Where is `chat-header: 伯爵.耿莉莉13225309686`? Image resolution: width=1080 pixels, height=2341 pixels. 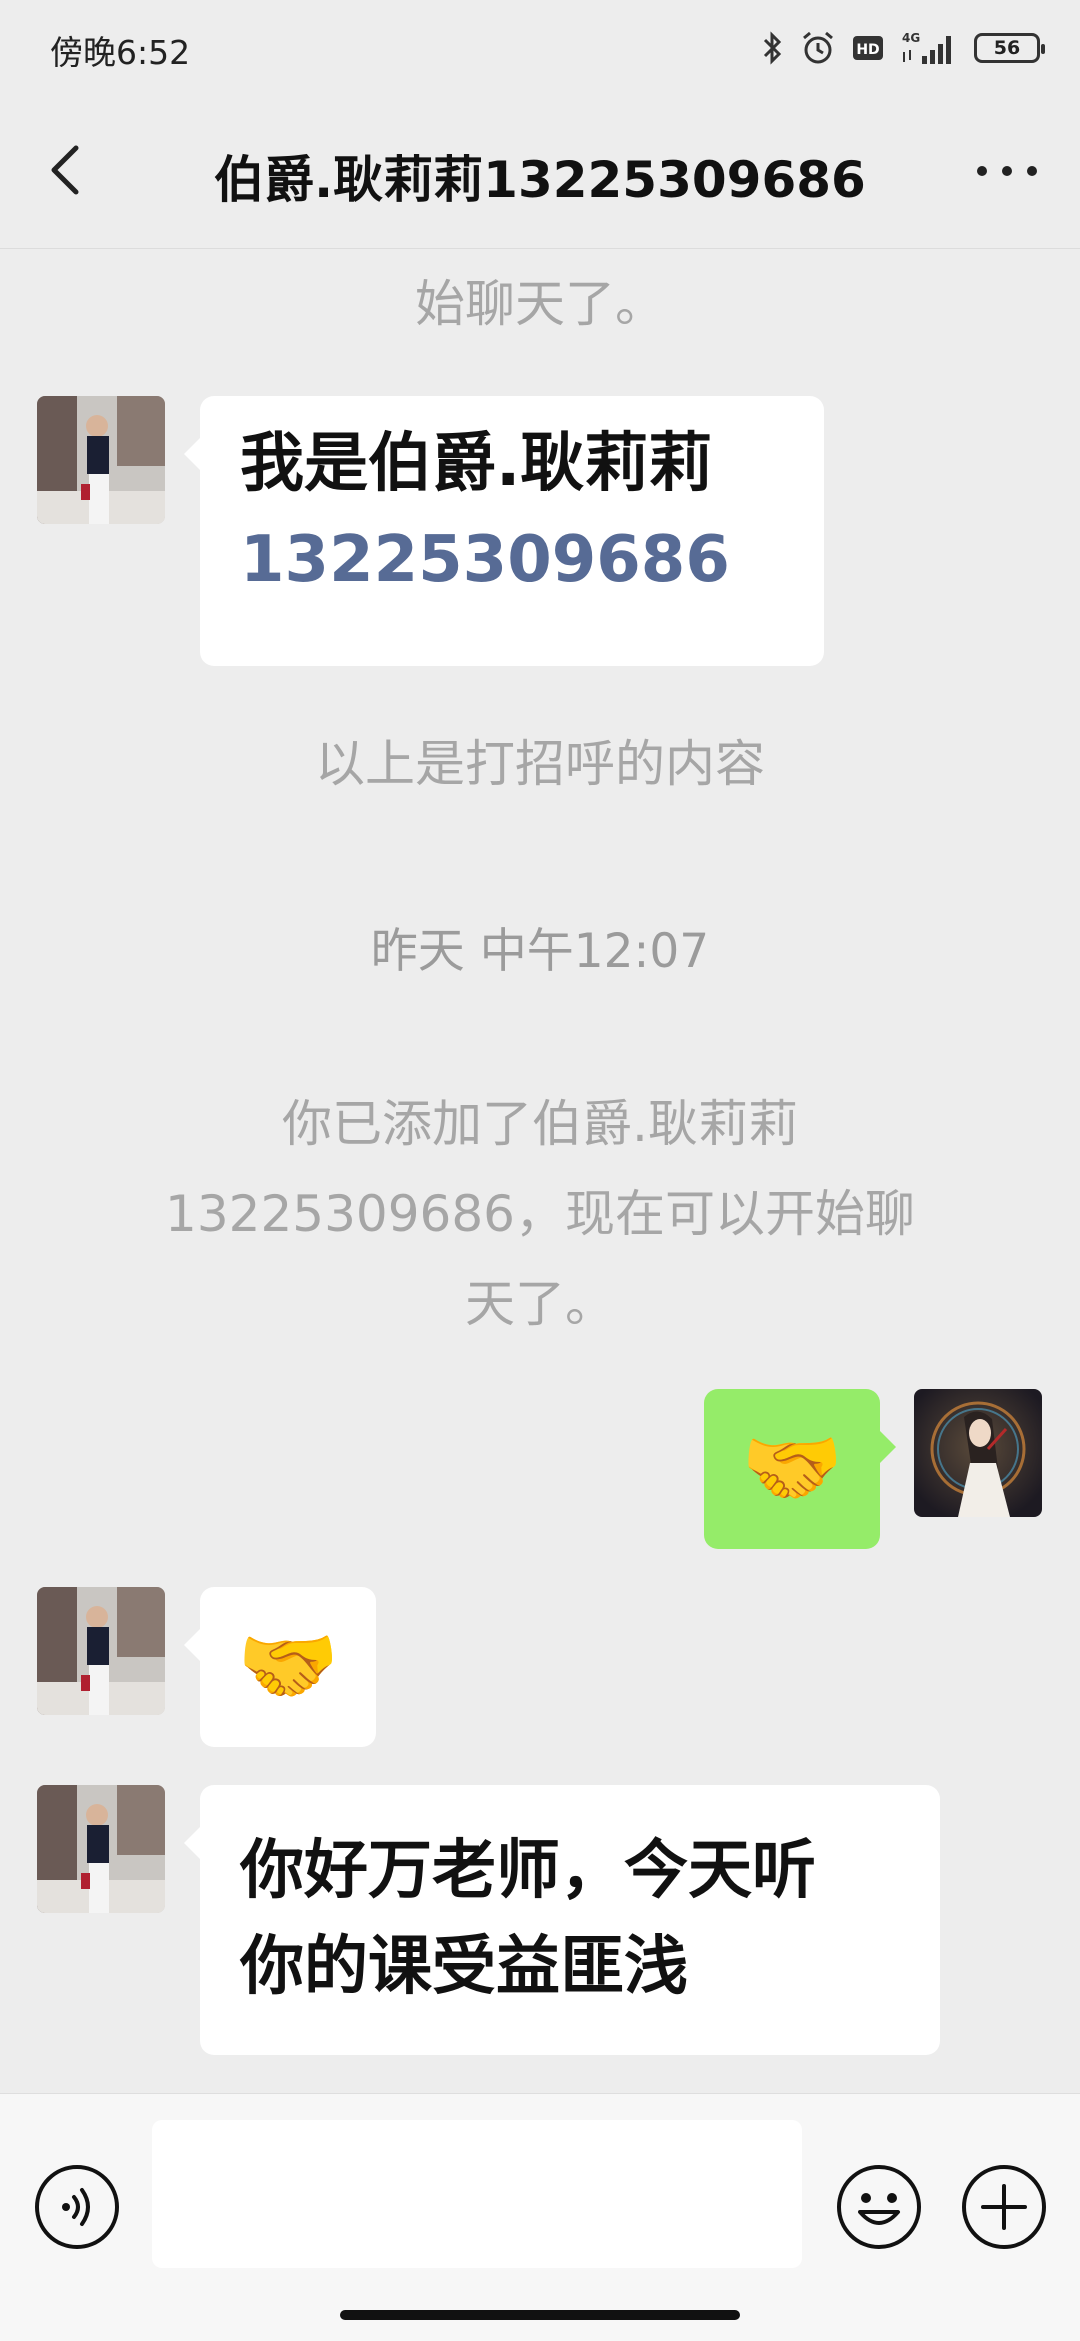 chat-header: 伯爵.耿莉莉13225309686 is located at coordinates (540, 172).